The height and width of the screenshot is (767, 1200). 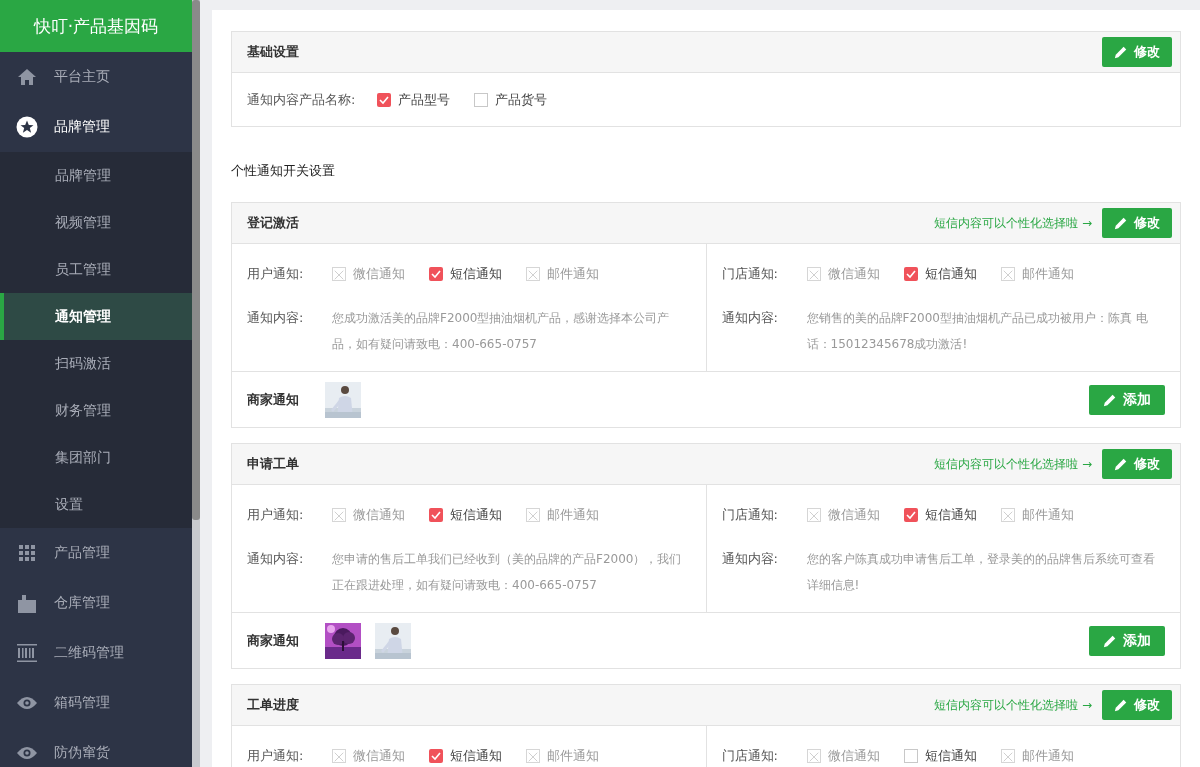 What do you see at coordinates (283, 171) in the screenshot?
I see `section-heading: 个性通知开关设置` at bounding box center [283, 171].